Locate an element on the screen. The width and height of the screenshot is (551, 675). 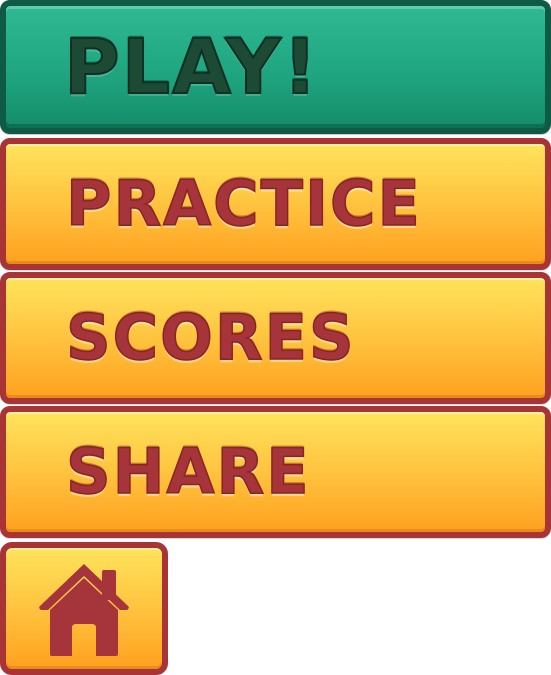
share-button-label: SHARE is located at coordinates (188, 471).